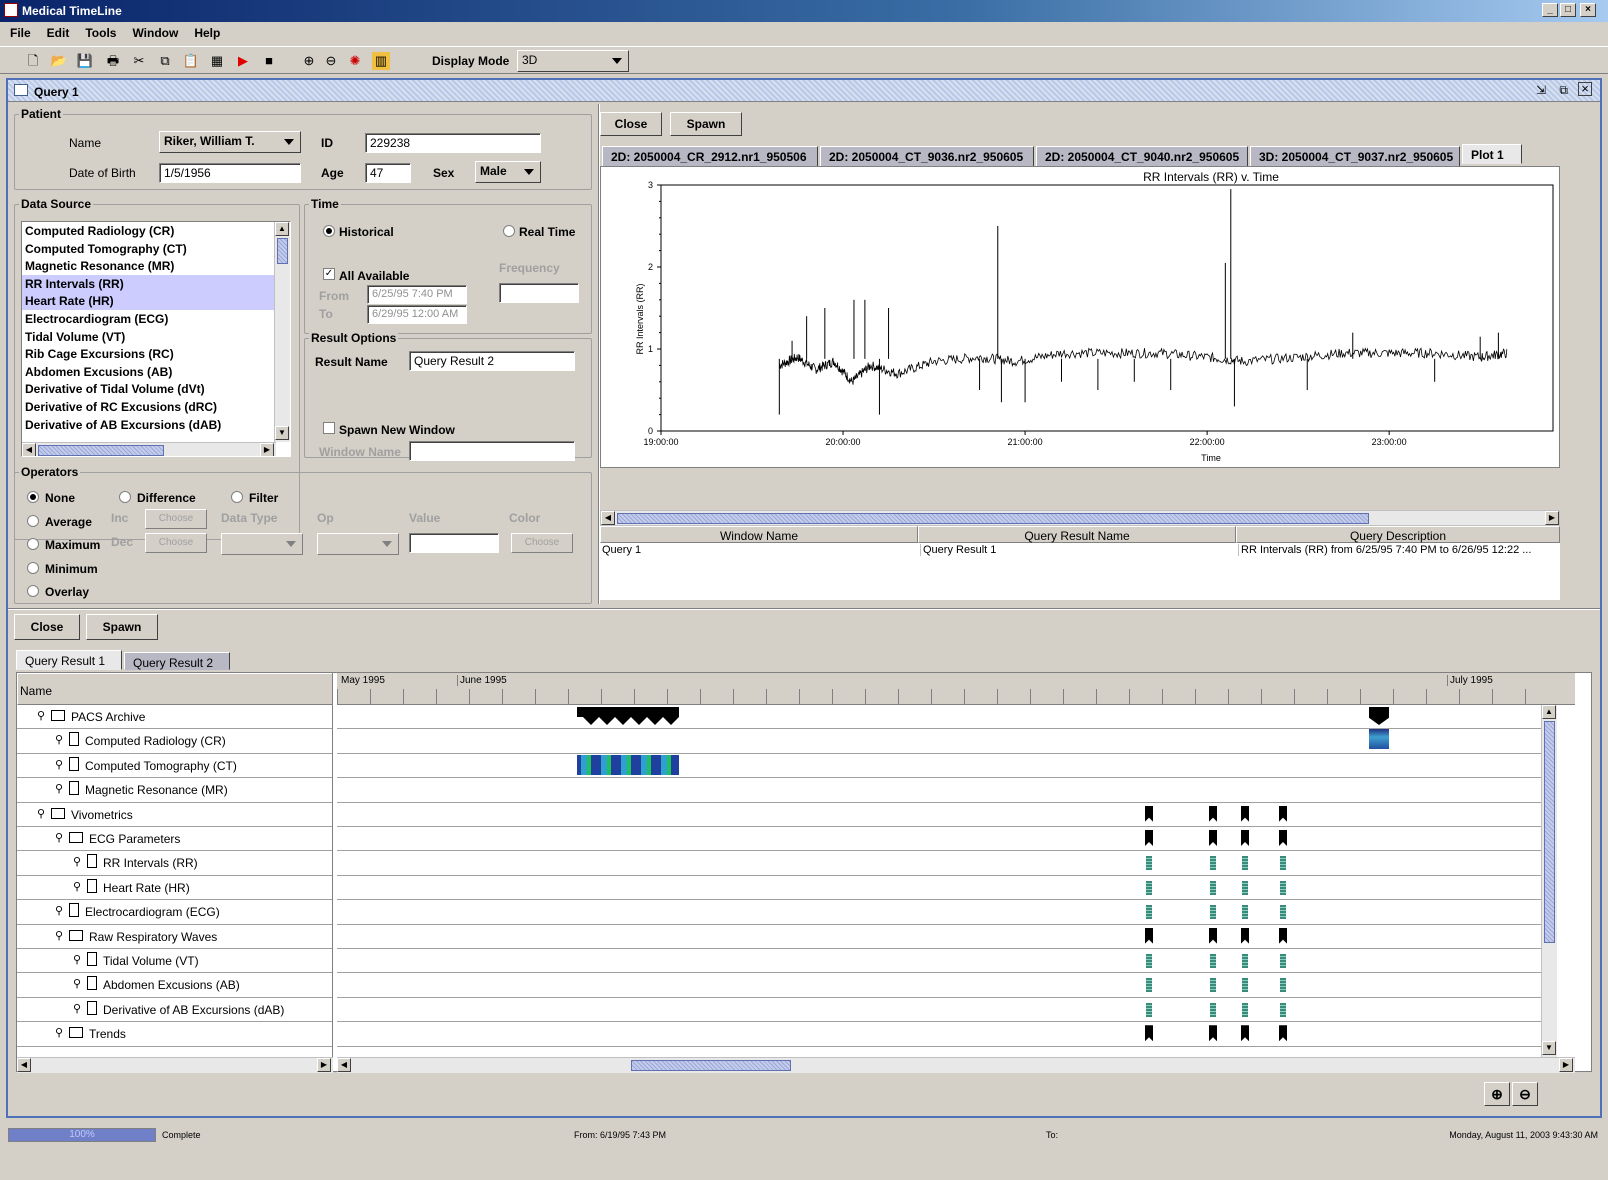  I want to click on frequency-field, so click(539, 293).